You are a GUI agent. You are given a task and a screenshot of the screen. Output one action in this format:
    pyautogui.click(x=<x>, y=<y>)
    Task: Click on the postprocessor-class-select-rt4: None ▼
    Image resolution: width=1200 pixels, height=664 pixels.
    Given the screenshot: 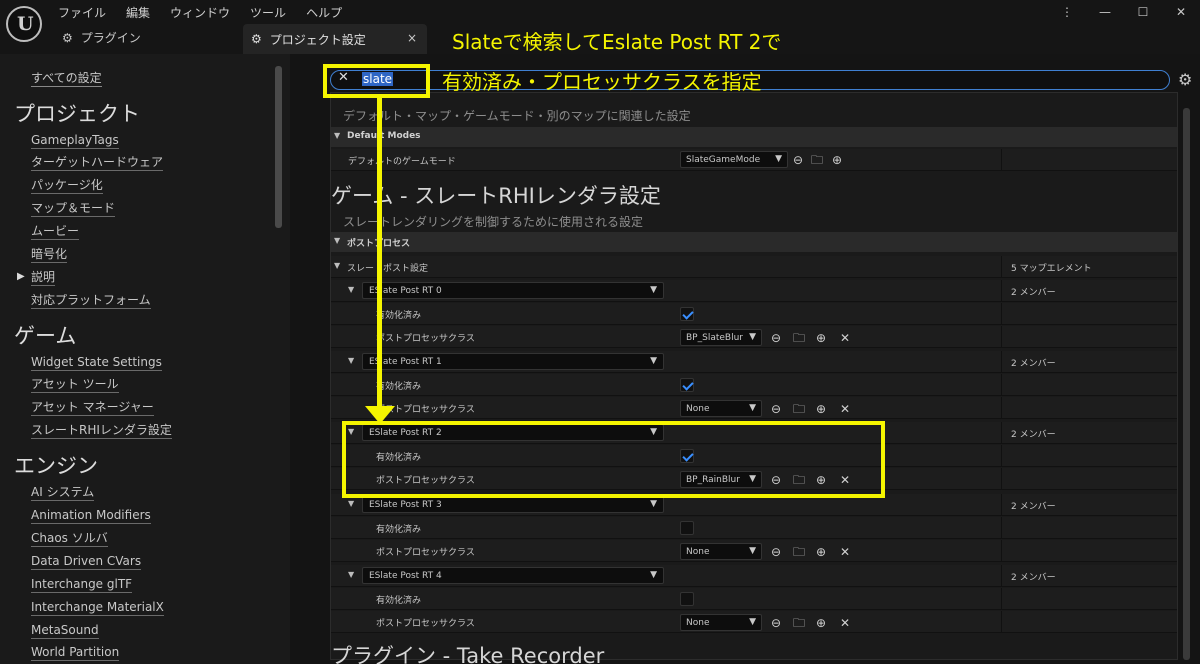 What is the action you would take?
    pyautogui.click(x=721, y=622)
    